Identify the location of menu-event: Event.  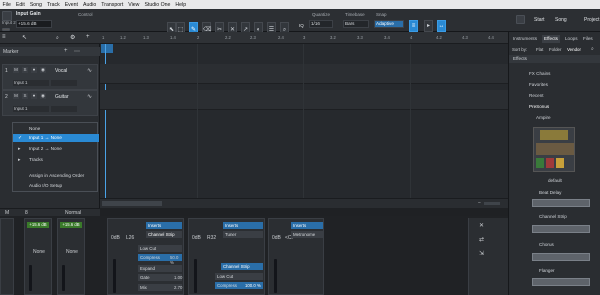
(71, 5).